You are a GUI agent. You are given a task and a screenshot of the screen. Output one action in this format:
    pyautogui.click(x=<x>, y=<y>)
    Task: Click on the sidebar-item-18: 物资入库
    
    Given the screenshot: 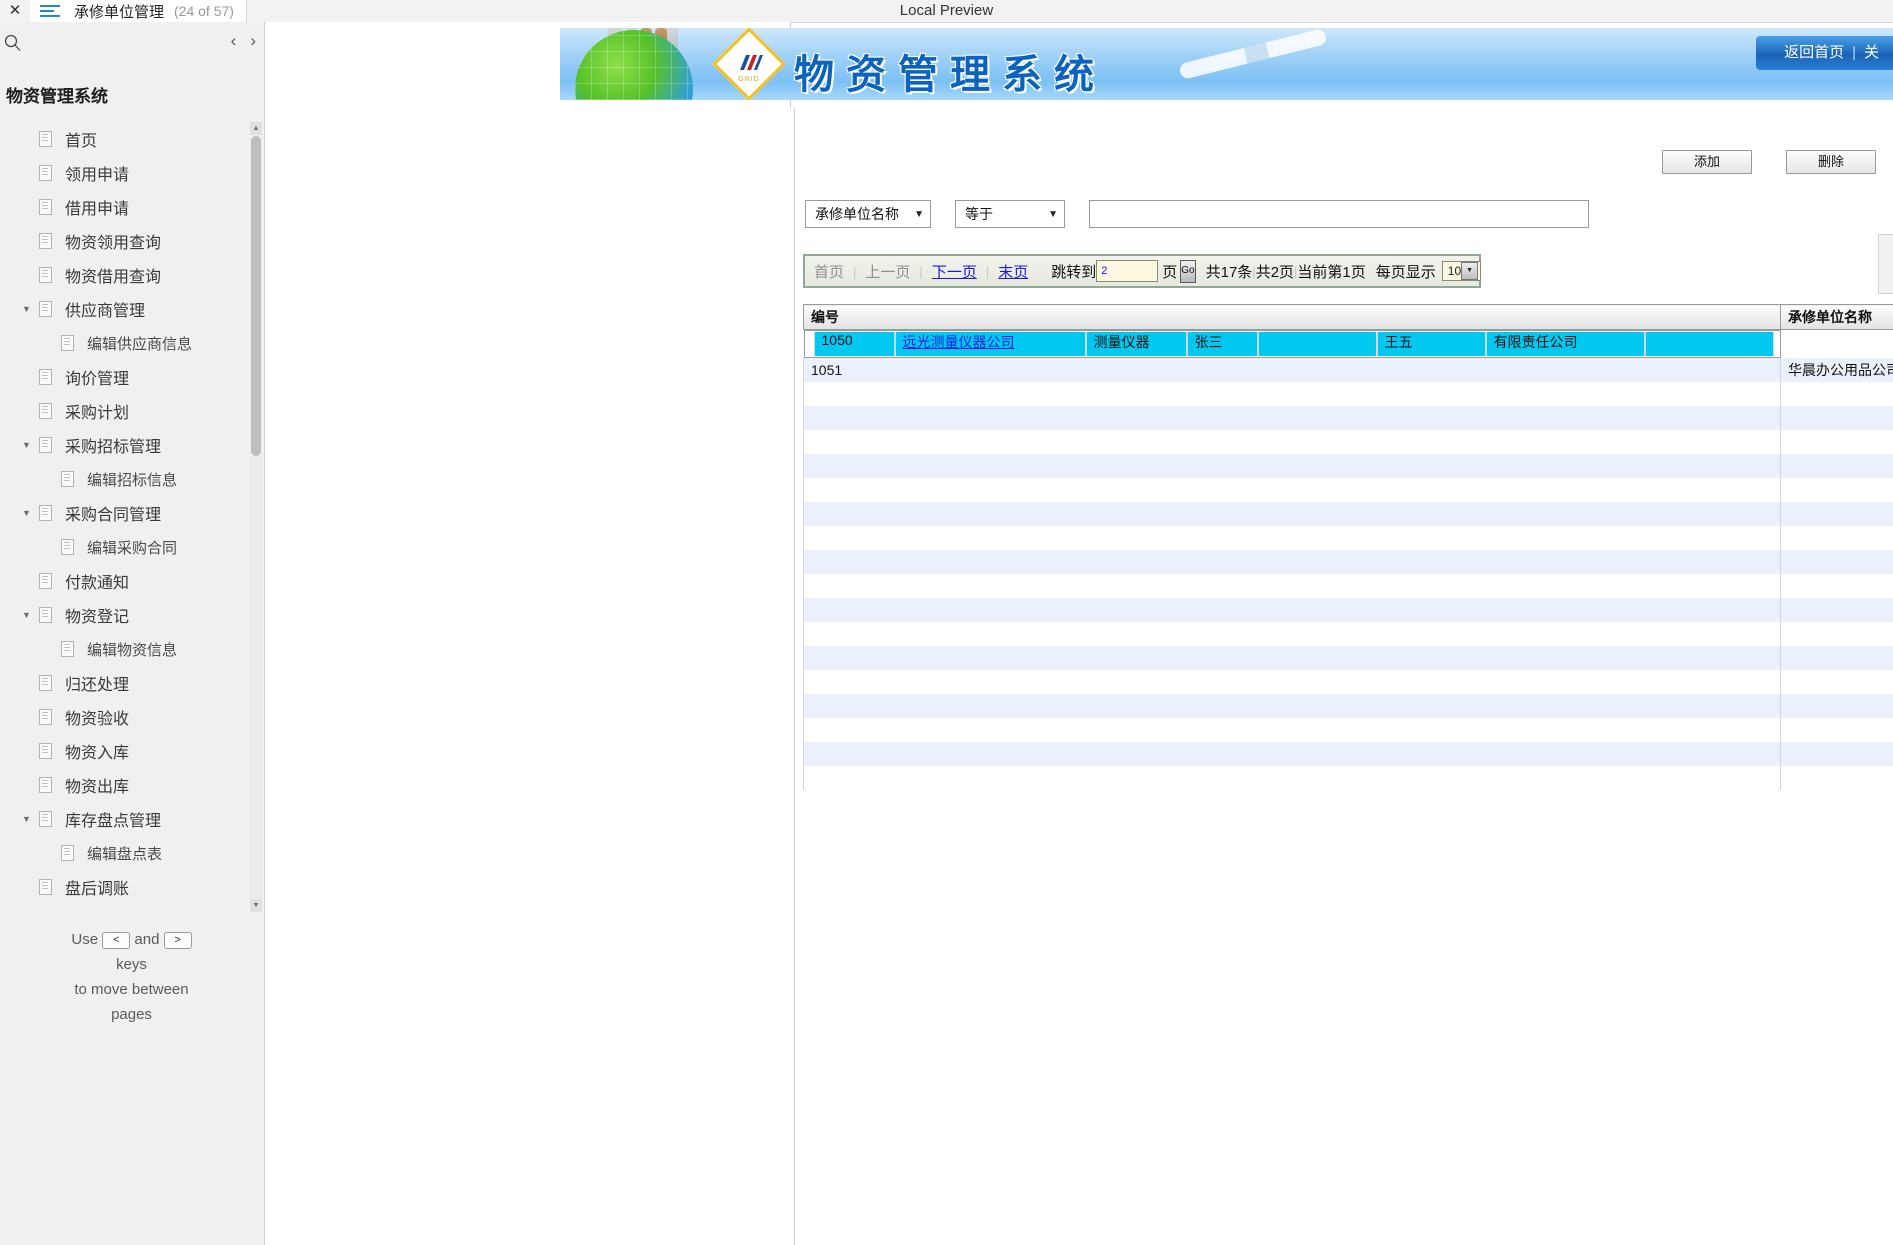 What is the action you would take?
    pyautogui.click(x=125, y=751)
    